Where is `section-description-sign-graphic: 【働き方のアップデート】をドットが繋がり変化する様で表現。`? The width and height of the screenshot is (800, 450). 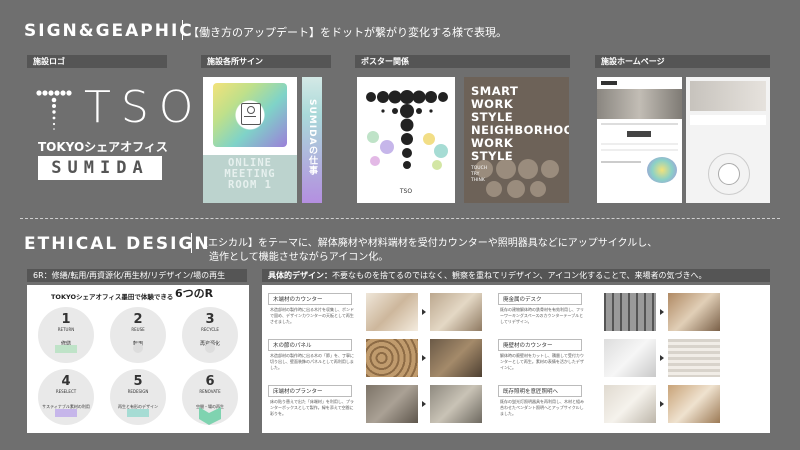 section-description-sign-graphic: 【働き方のアップデート】をドットが繋がり変化する様で表現。 is located at coordinates (347, 32).